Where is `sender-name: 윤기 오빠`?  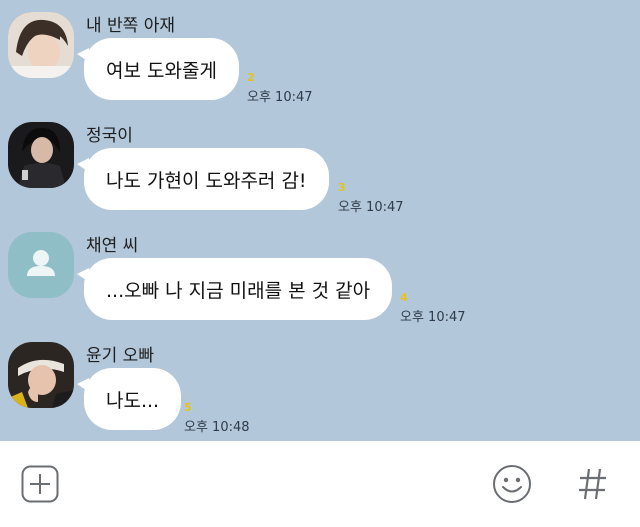 sender-name: 윤기 오빠 is located at coordinates (120, 356).